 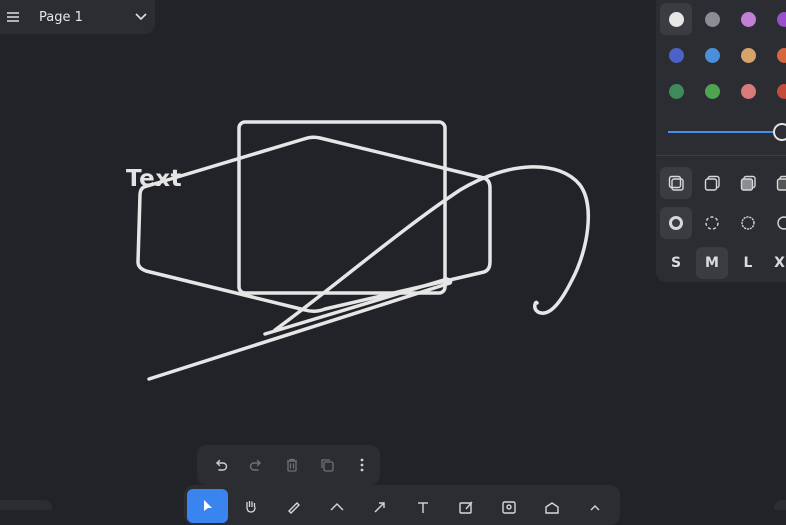 I want to click on text-tool-icon, so click(x=422, y=506).